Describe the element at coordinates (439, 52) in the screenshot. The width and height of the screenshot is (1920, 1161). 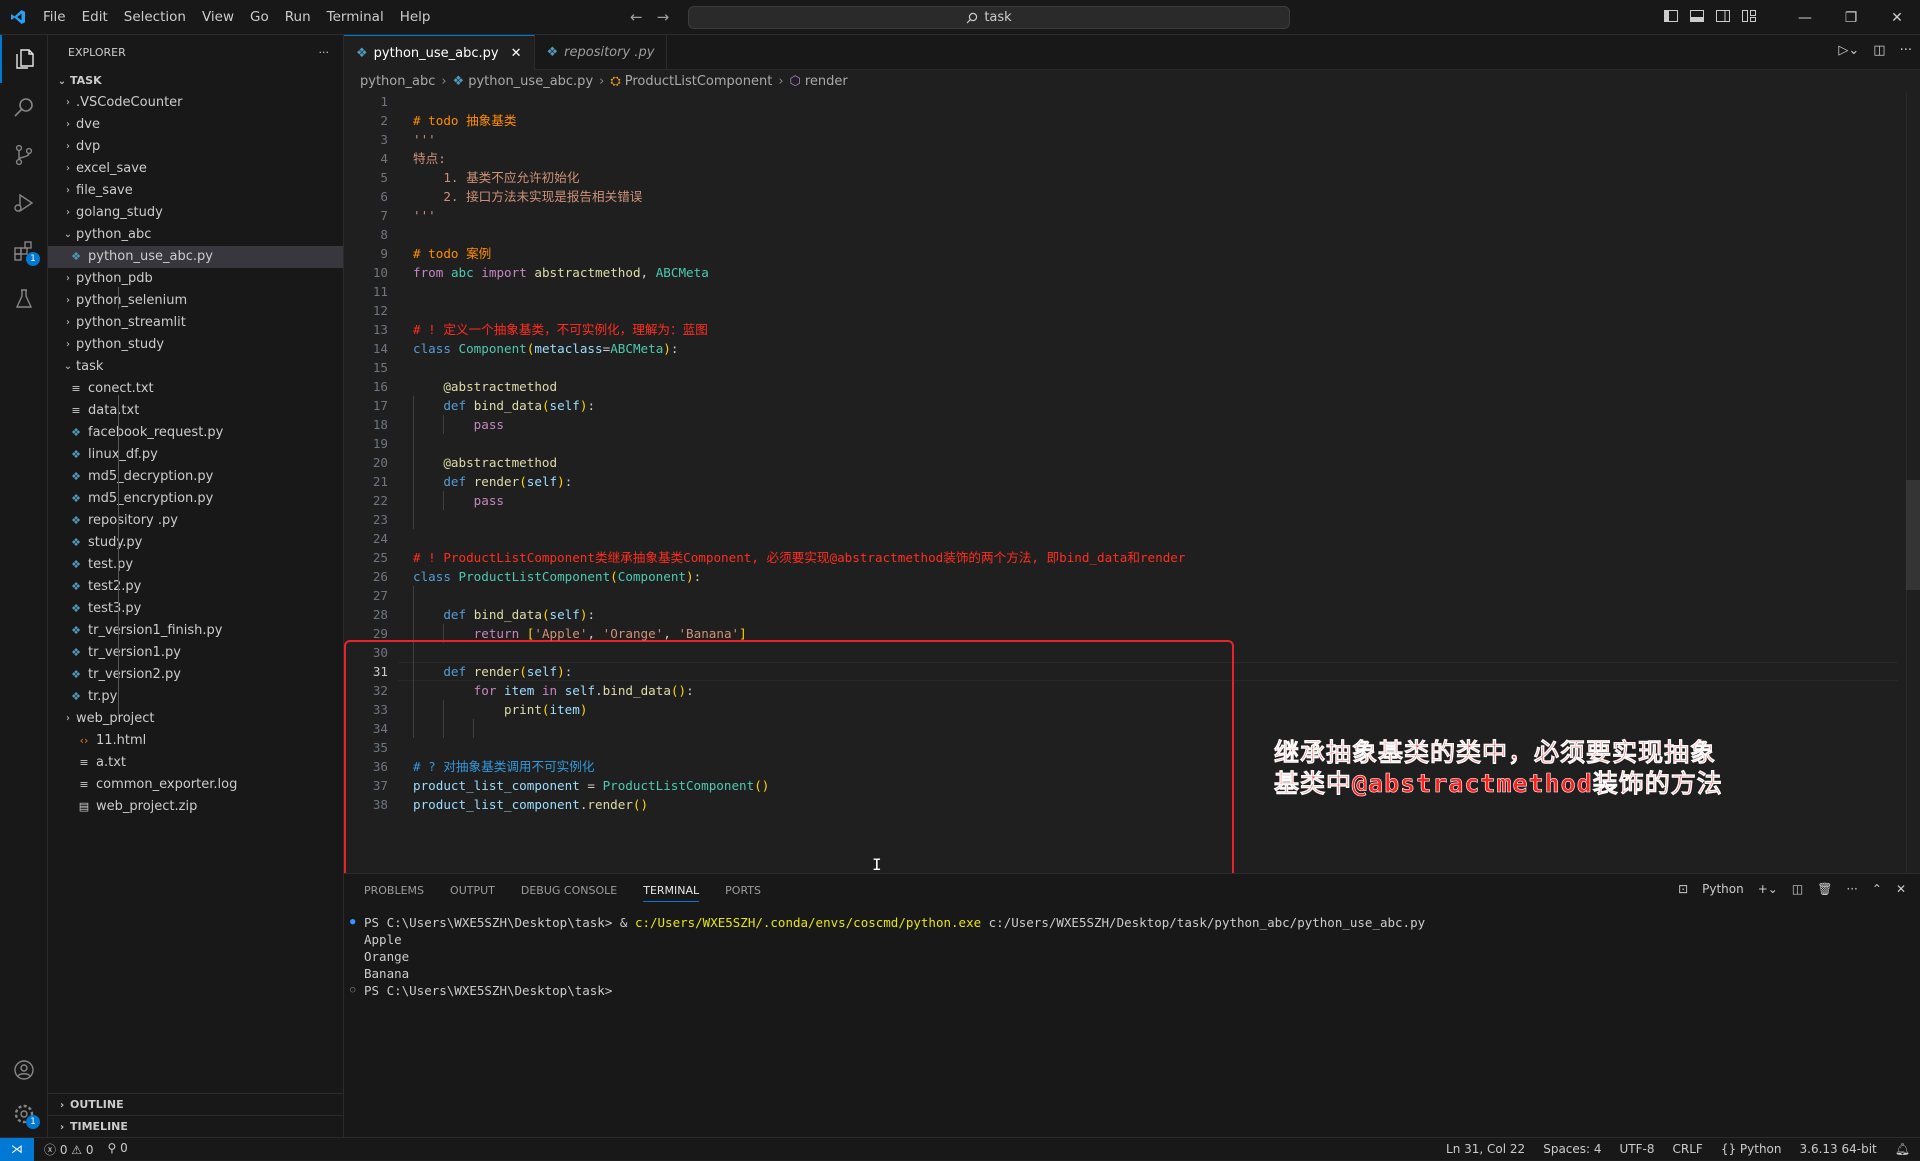
I see `tab-python-use-abc: ❖ python_use_abc.py ✕` at that location.